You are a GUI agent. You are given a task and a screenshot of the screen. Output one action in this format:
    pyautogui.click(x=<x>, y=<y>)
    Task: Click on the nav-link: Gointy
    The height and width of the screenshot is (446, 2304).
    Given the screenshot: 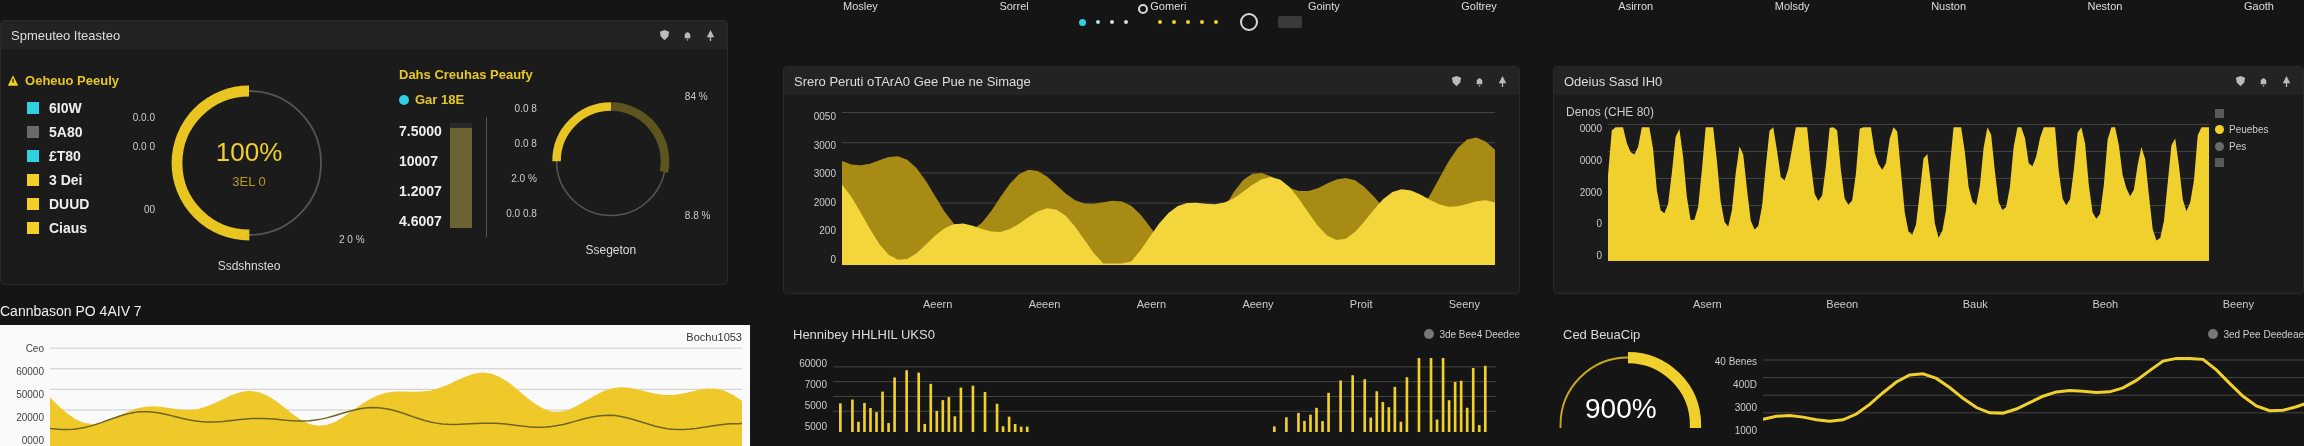 What is the action you would take?
    pyautogui.click(x=1323, y=6)
    